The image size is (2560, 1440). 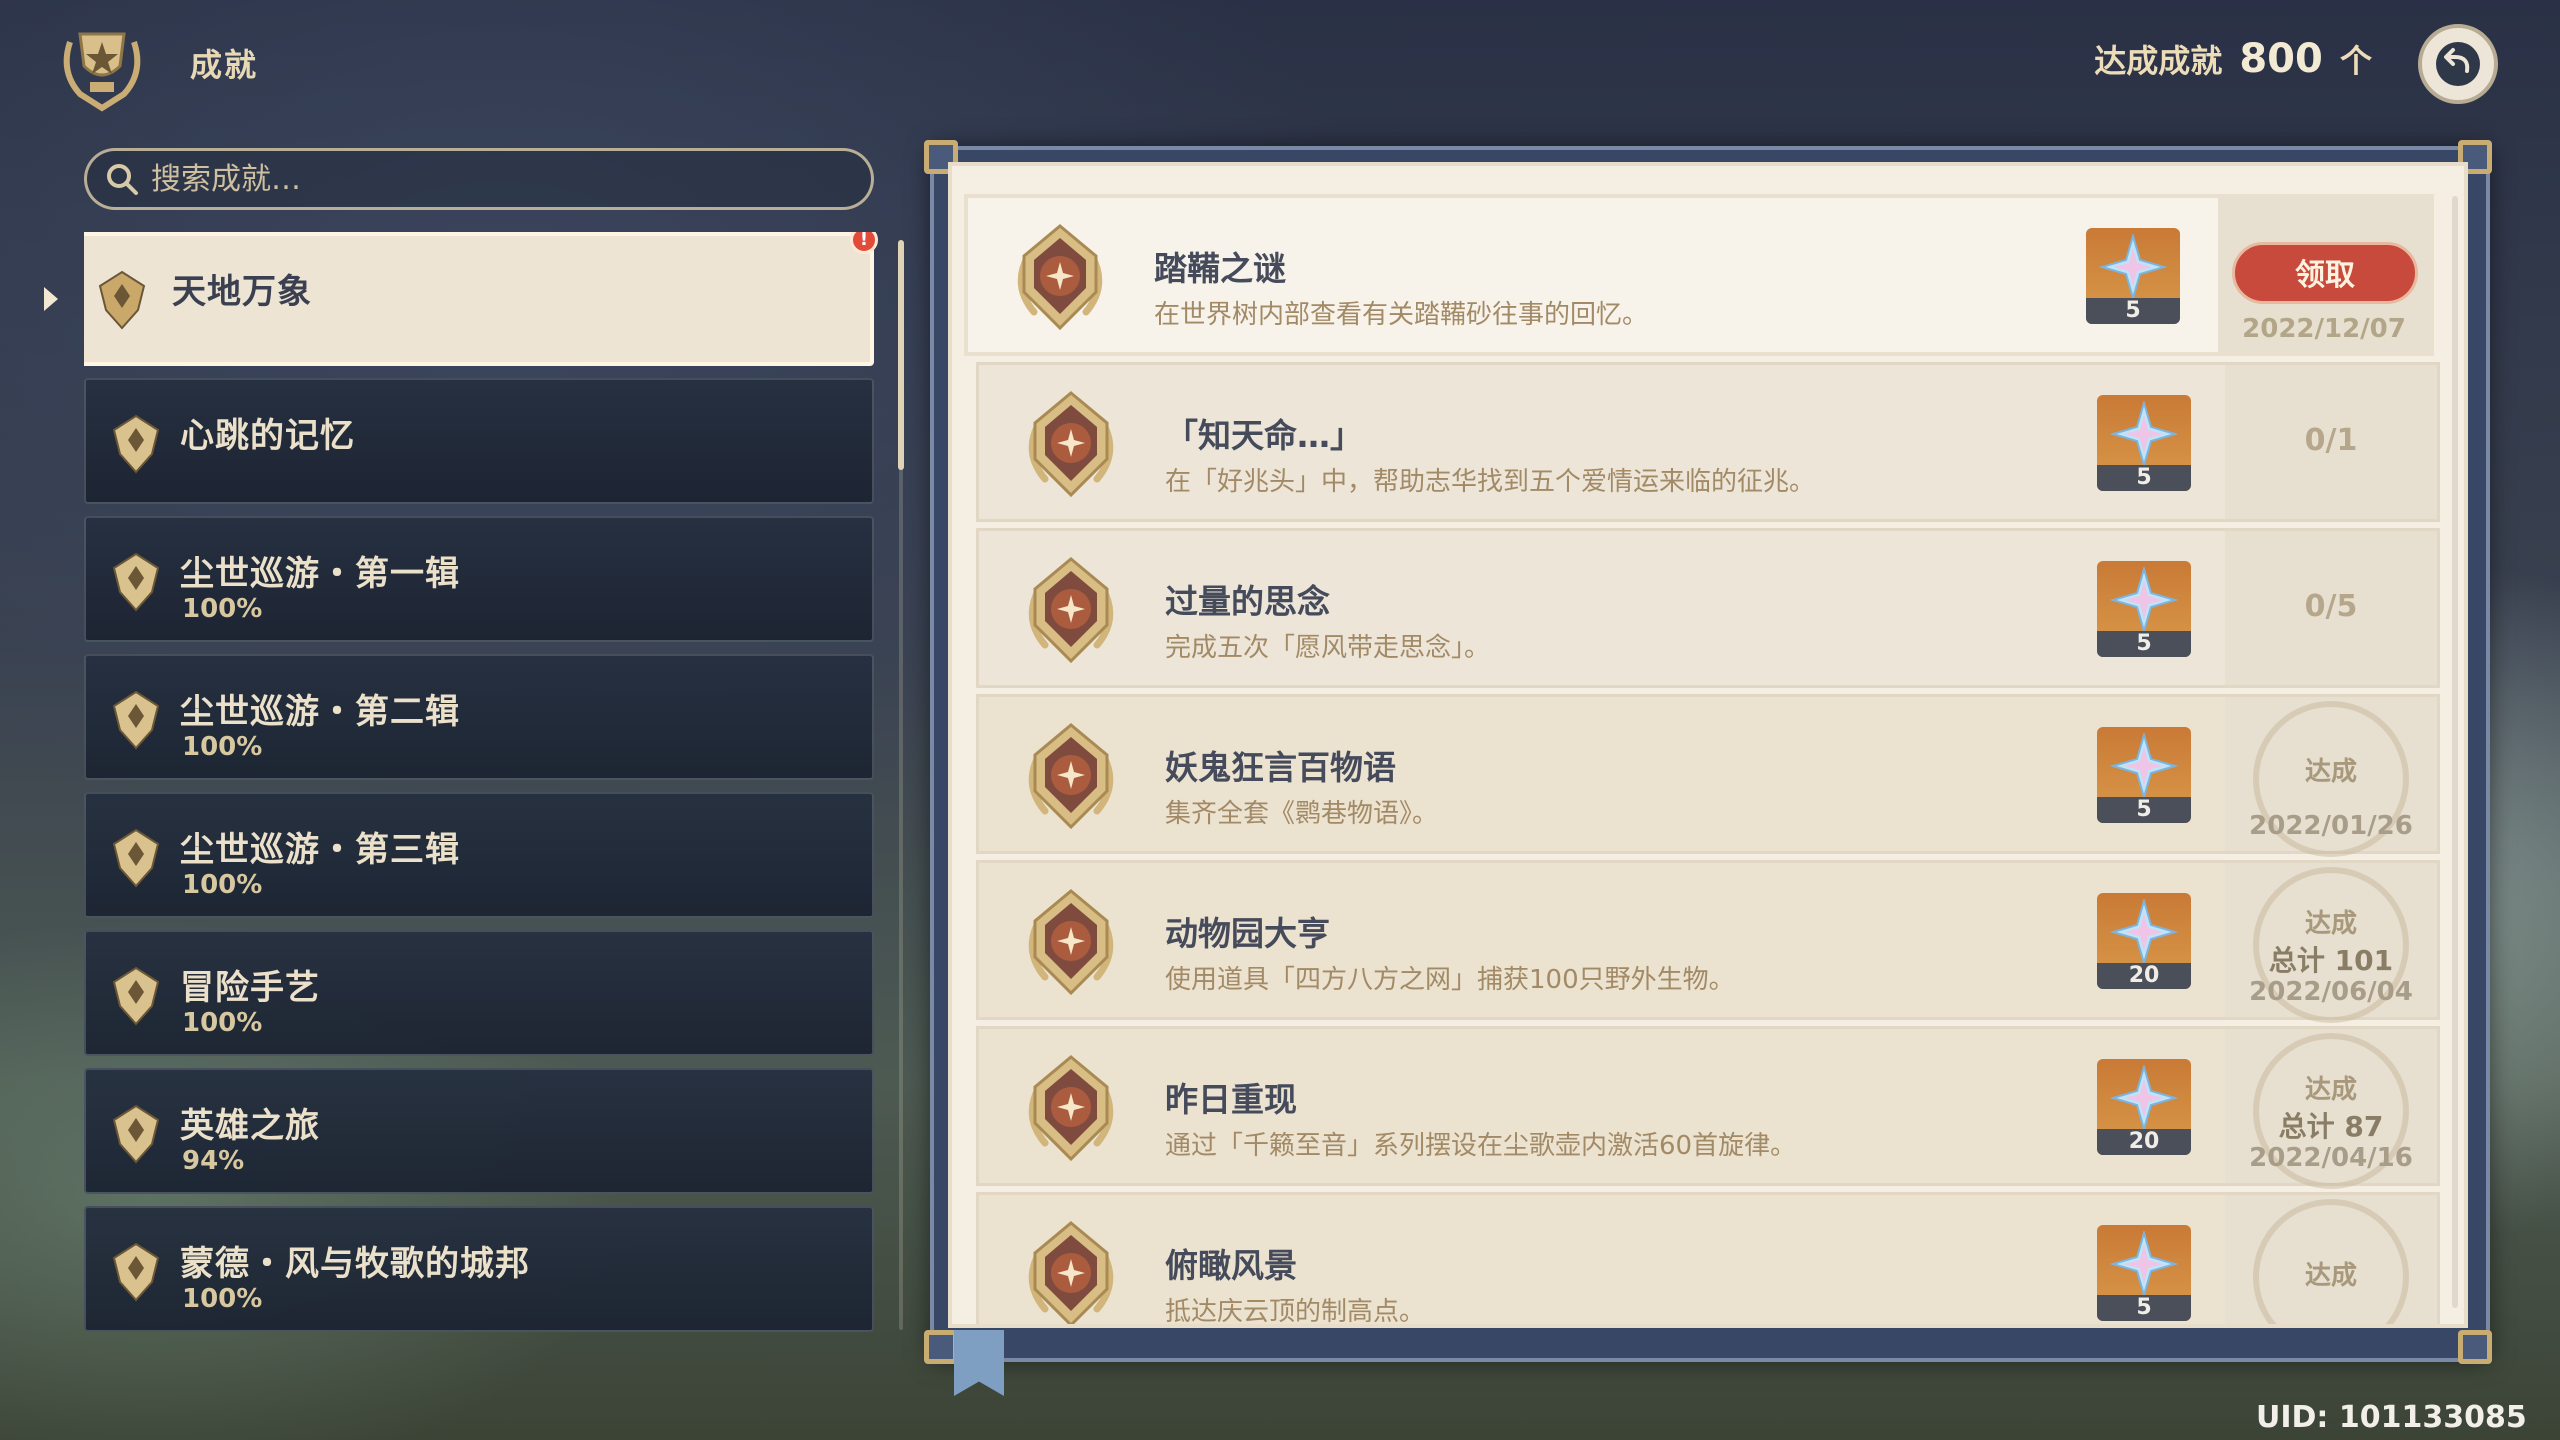 I want to click on category-name: 天地万象, so click(x=242, y=292).